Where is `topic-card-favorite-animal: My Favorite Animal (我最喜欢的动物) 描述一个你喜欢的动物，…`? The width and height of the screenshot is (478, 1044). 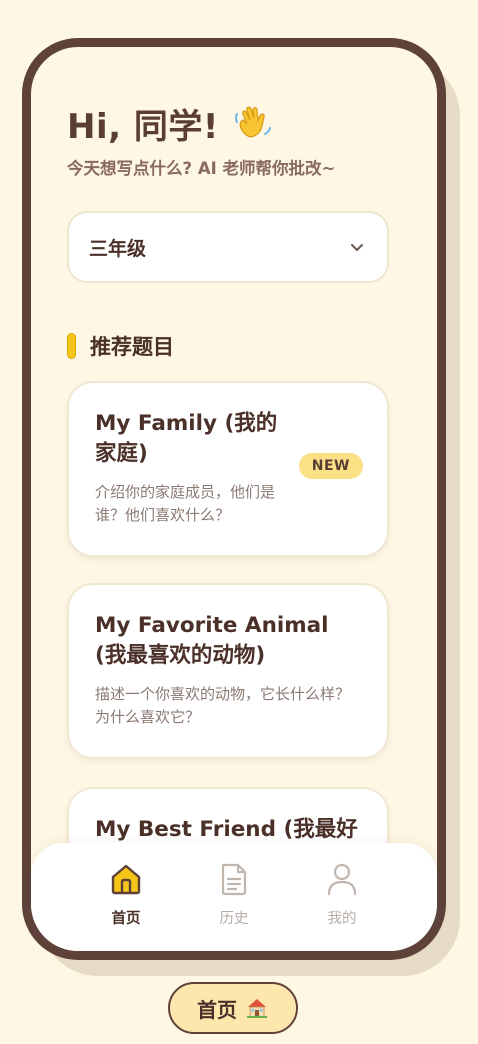 topic-card-favorite-animal: My Favorite Animal (我最喜欢的动物) 描述一个你喜欢的动物，… is located at coordinates (228, 671).